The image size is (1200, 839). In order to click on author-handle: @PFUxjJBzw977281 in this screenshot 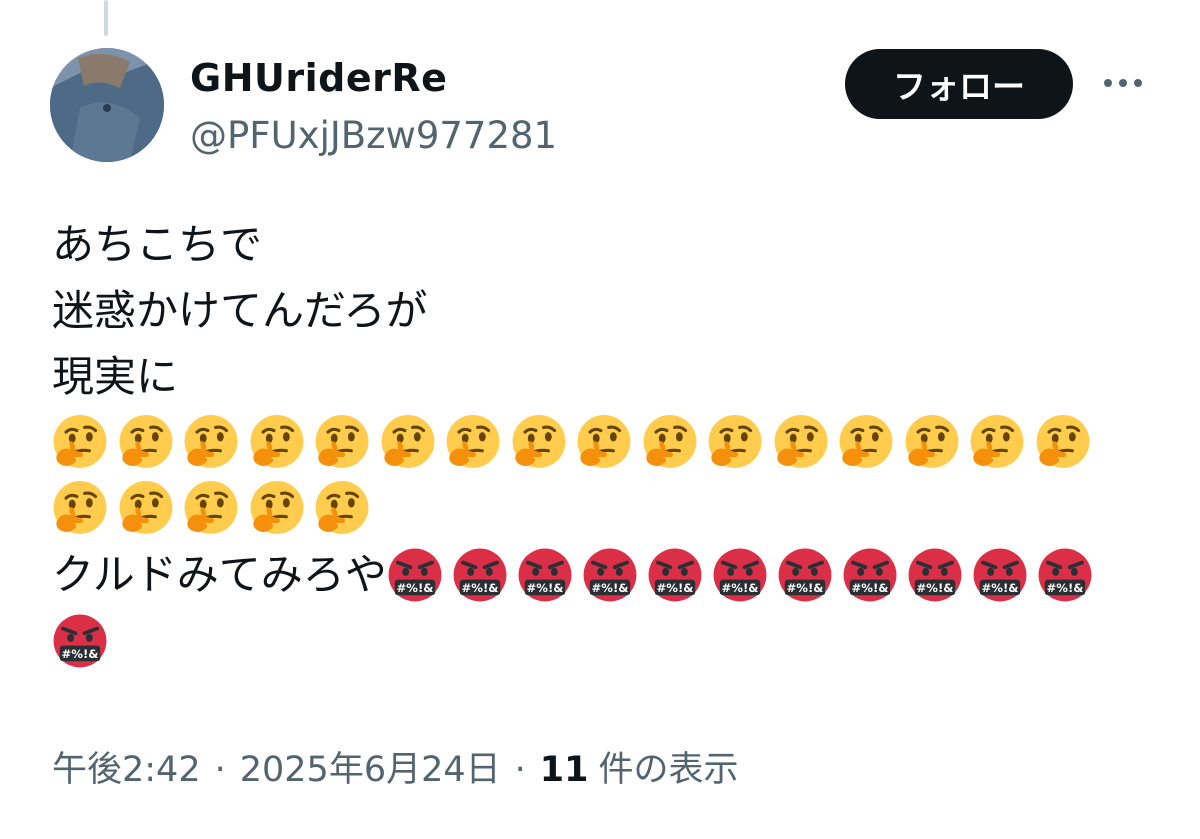, I will do `click(373, 136)`.